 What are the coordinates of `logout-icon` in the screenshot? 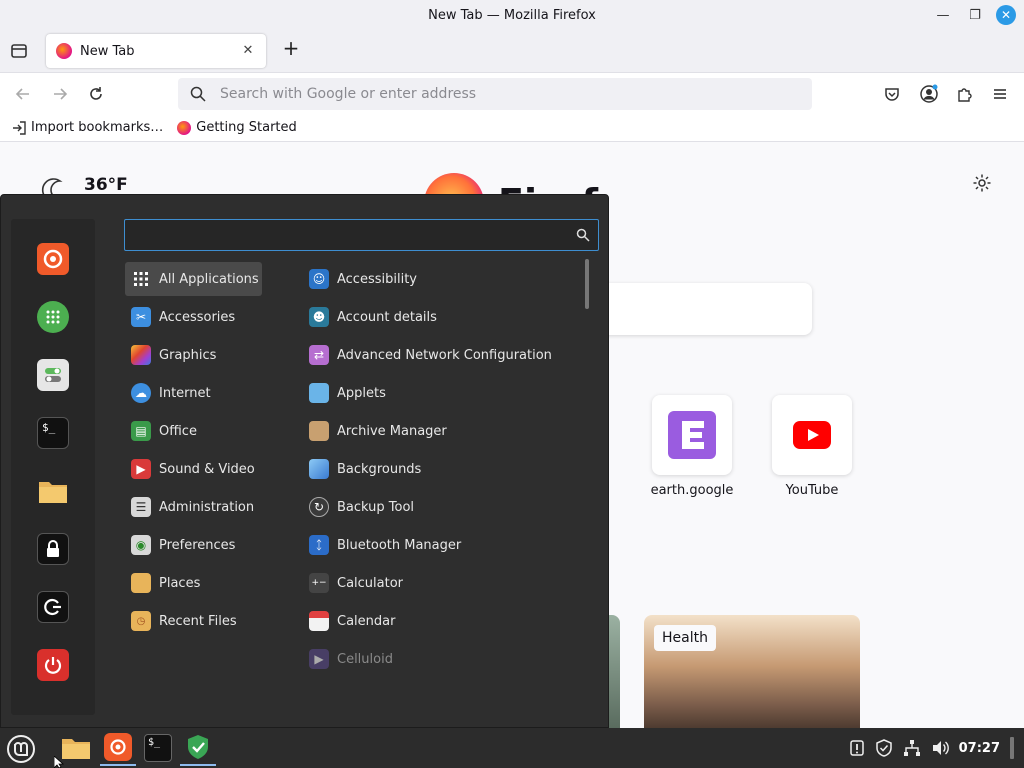 It's located at (53, 607).